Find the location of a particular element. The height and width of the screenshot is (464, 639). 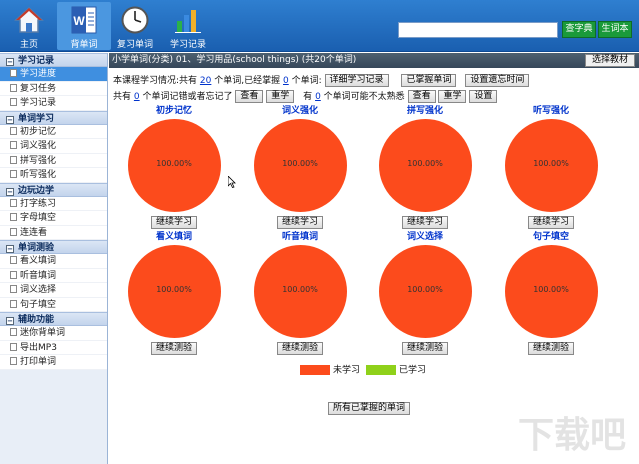

sidebar-item-sentence-fill: 句子填空 is located at coordinates (53, 304).